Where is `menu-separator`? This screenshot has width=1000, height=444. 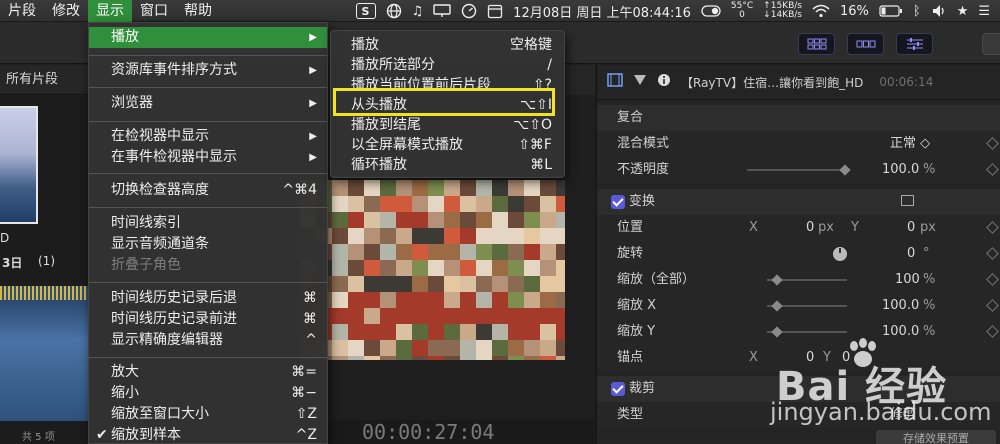 menu-separator is located at coordinates (208, 357).